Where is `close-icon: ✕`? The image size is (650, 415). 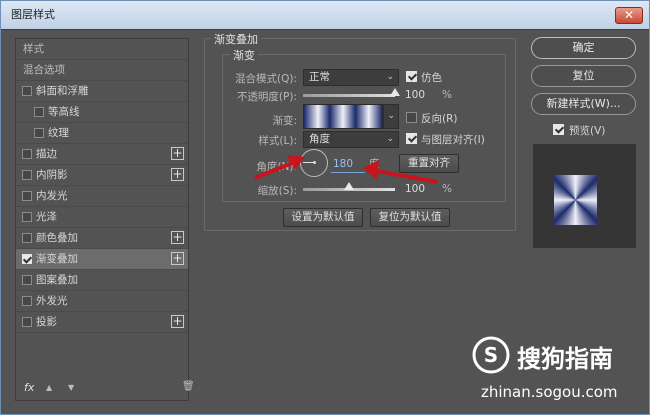 close-icon: ✕ is located at coordinates (629, 15).